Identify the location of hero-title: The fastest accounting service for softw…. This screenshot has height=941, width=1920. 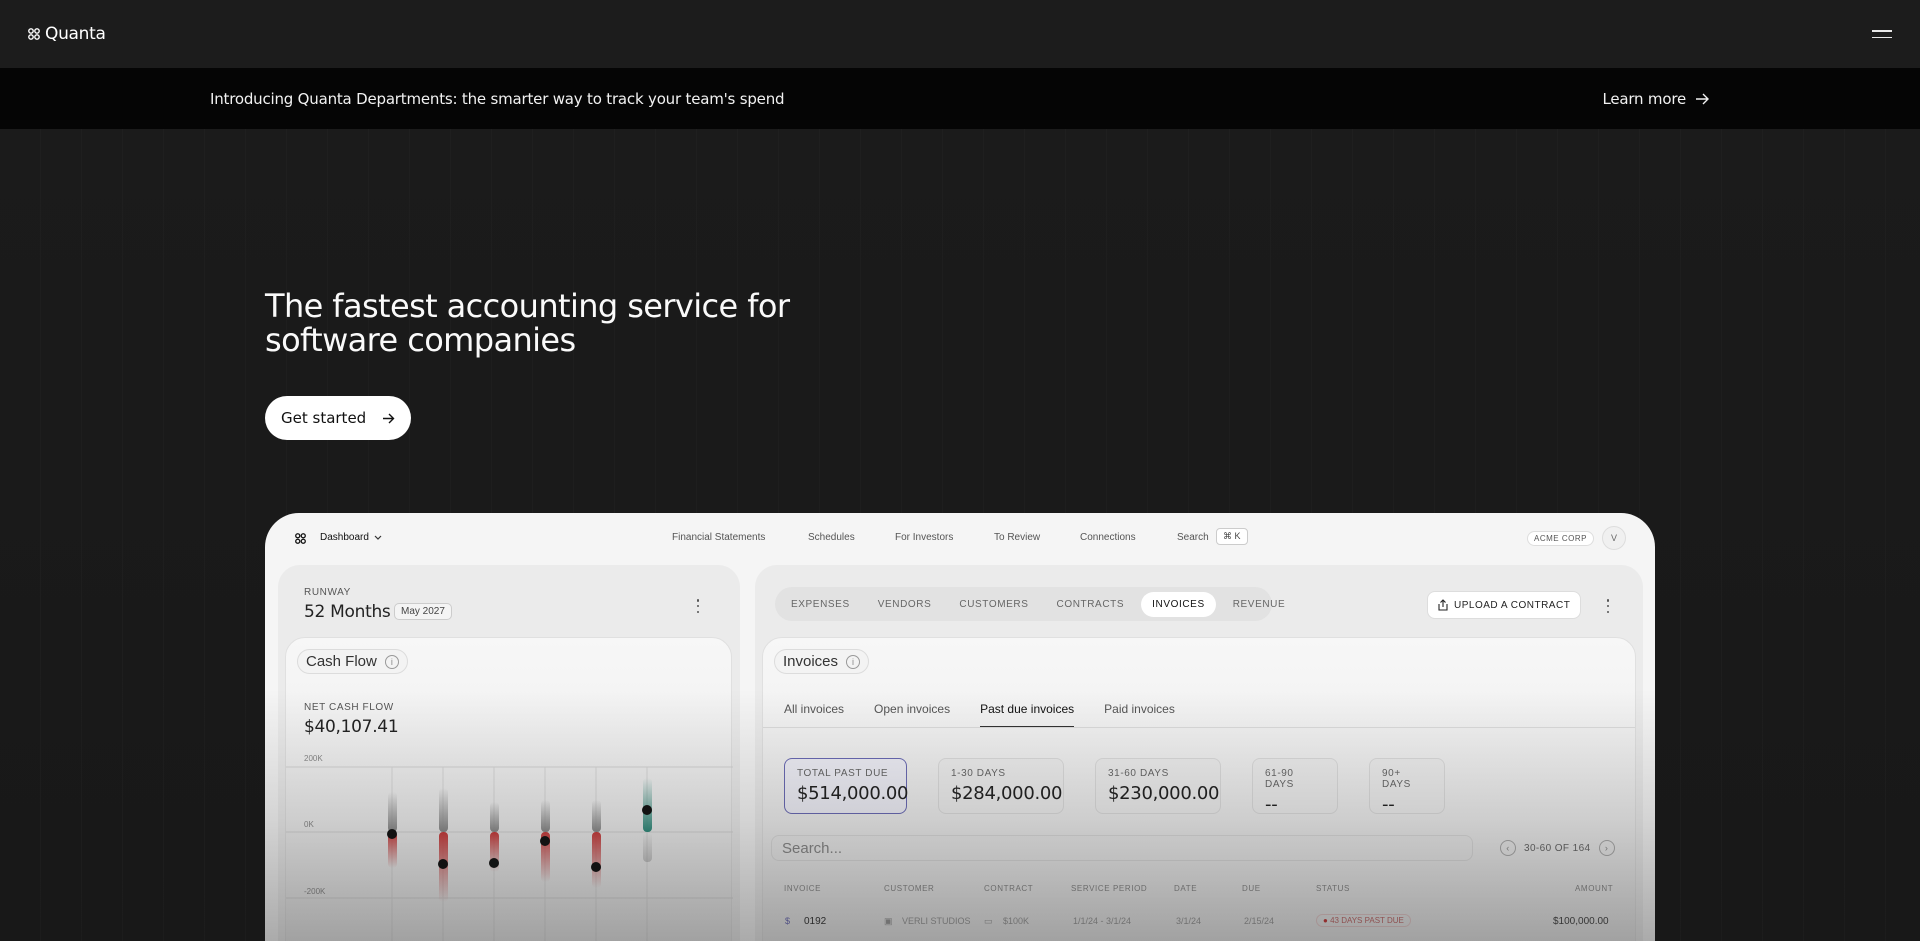
(527, 323).